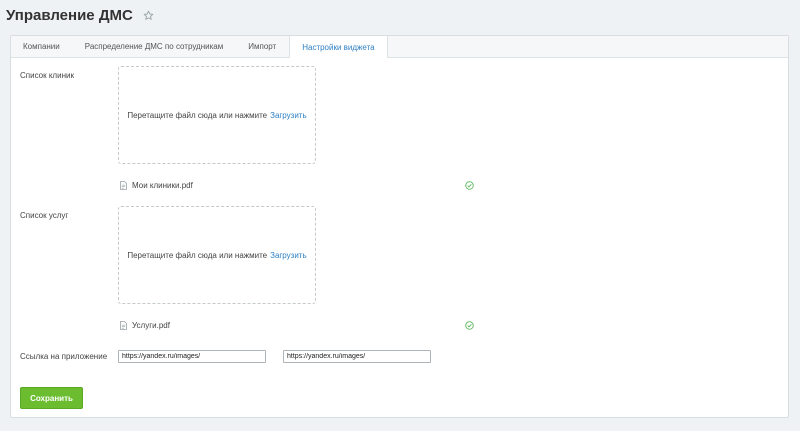  I want to click on clinics-file-row: Мои клиники.pdf, so click(156, 185).